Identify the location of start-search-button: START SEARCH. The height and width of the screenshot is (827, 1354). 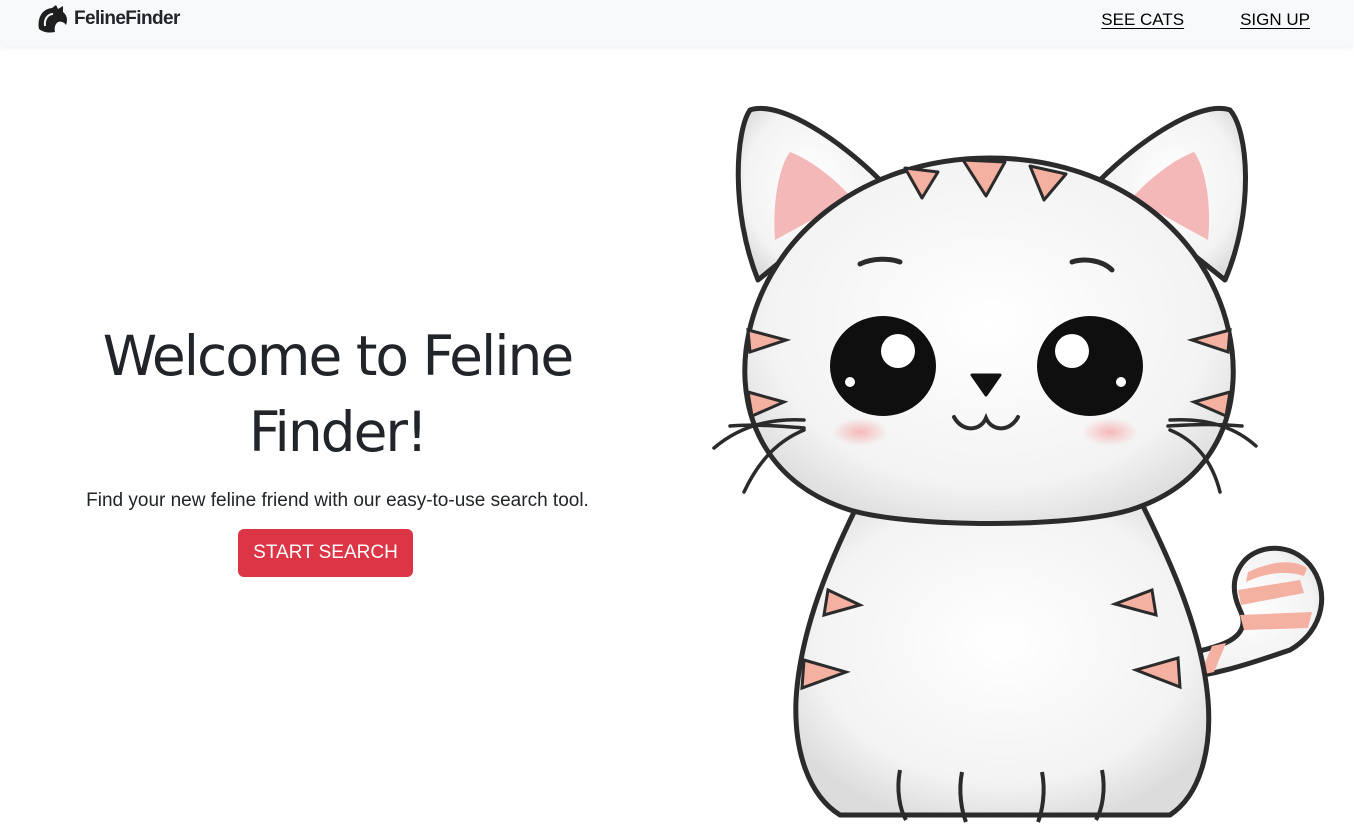
(325, 553).